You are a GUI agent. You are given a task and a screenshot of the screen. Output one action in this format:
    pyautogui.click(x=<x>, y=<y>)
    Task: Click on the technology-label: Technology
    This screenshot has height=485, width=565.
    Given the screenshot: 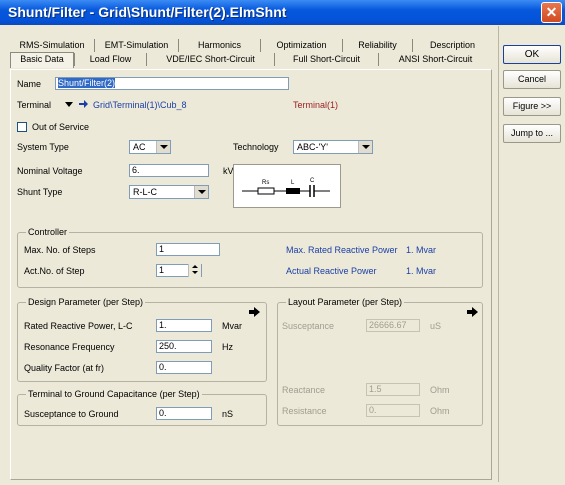 What is the action you would take?
    pyautogui.click(x=256, y=147)
    